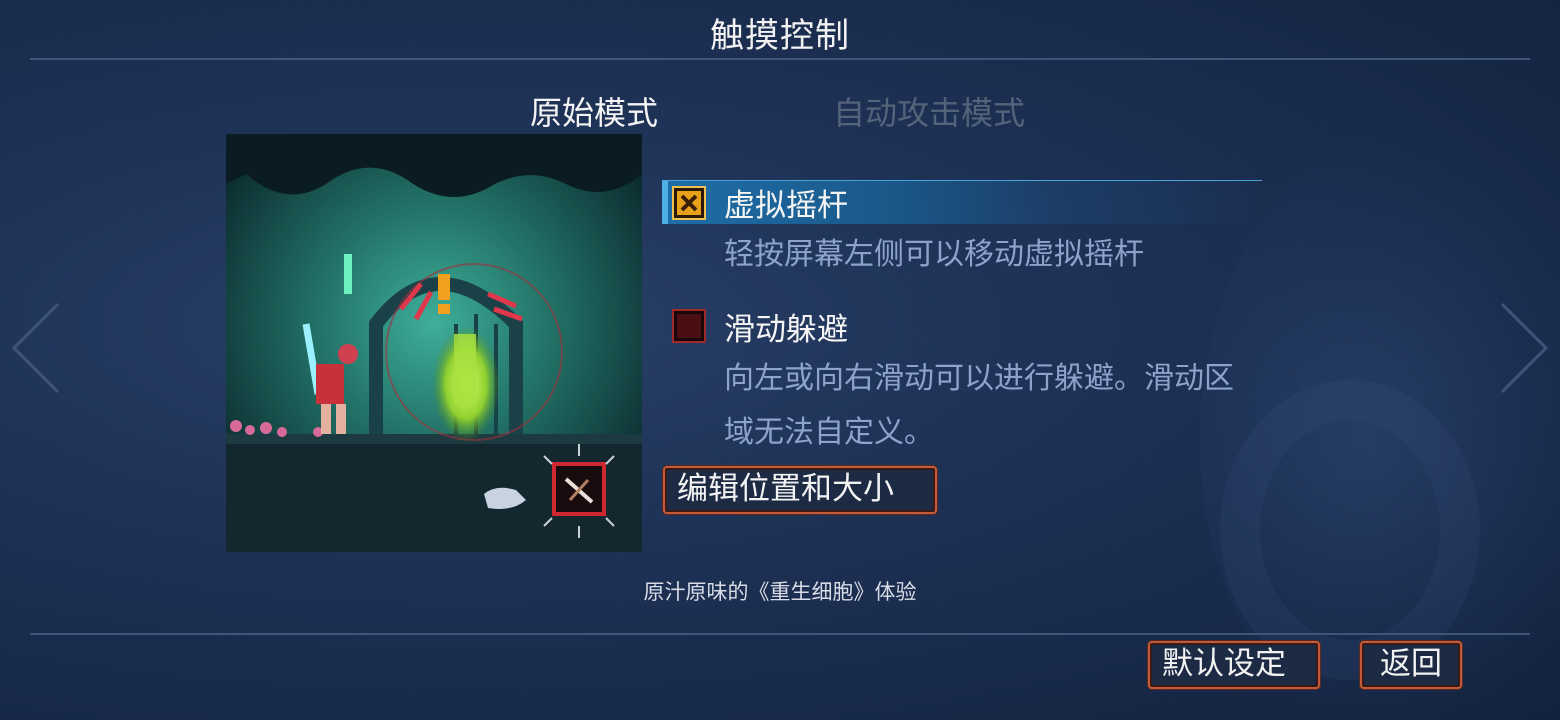  What do you see at coordinates (689, 326) in the screenshot?
I see `checkbox-unchecked-icon` at bounding box center [689, 326].